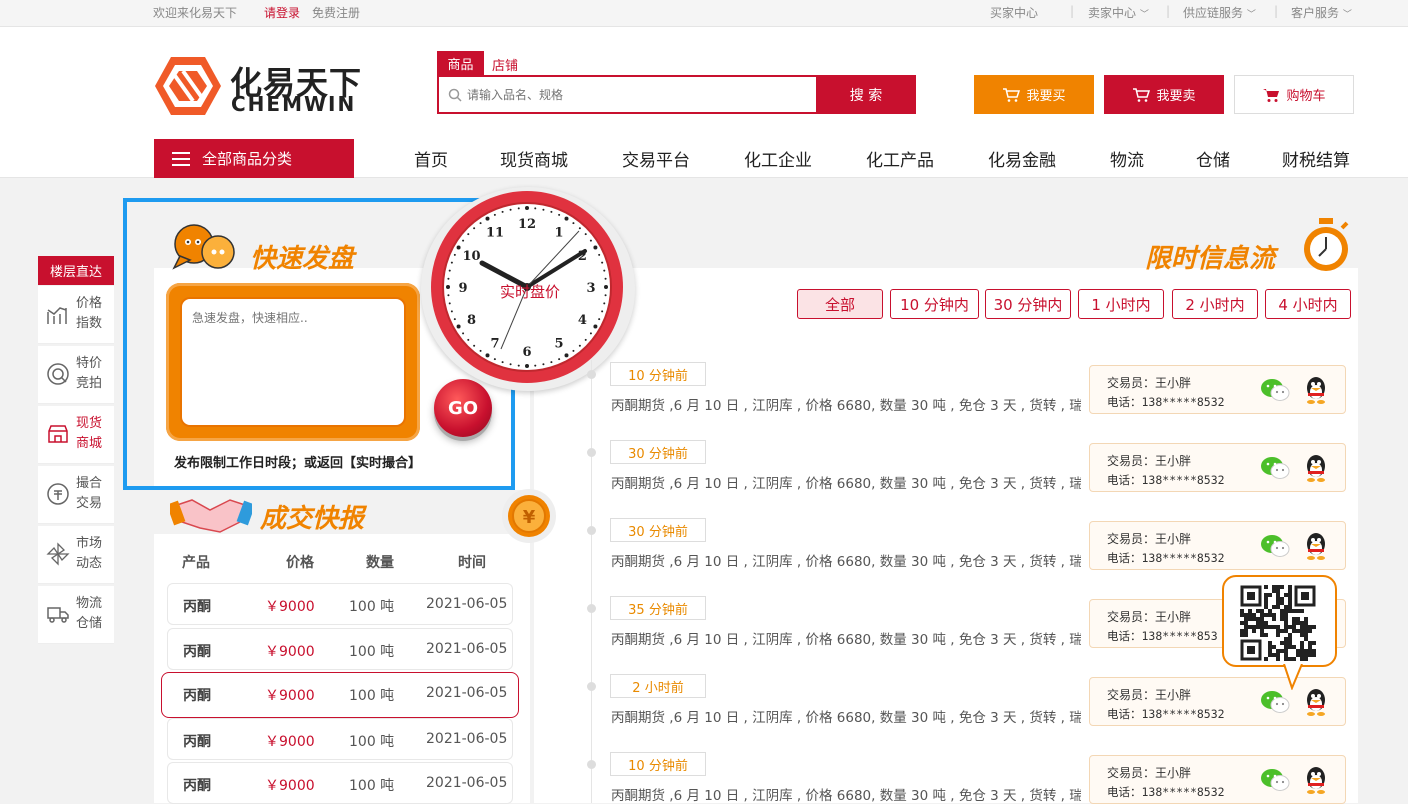  What do you see at coordinates (76, 555) in the screenshot?
I see `sidebar-item-market-news: 市场动态` at bounding box center [76, 555].